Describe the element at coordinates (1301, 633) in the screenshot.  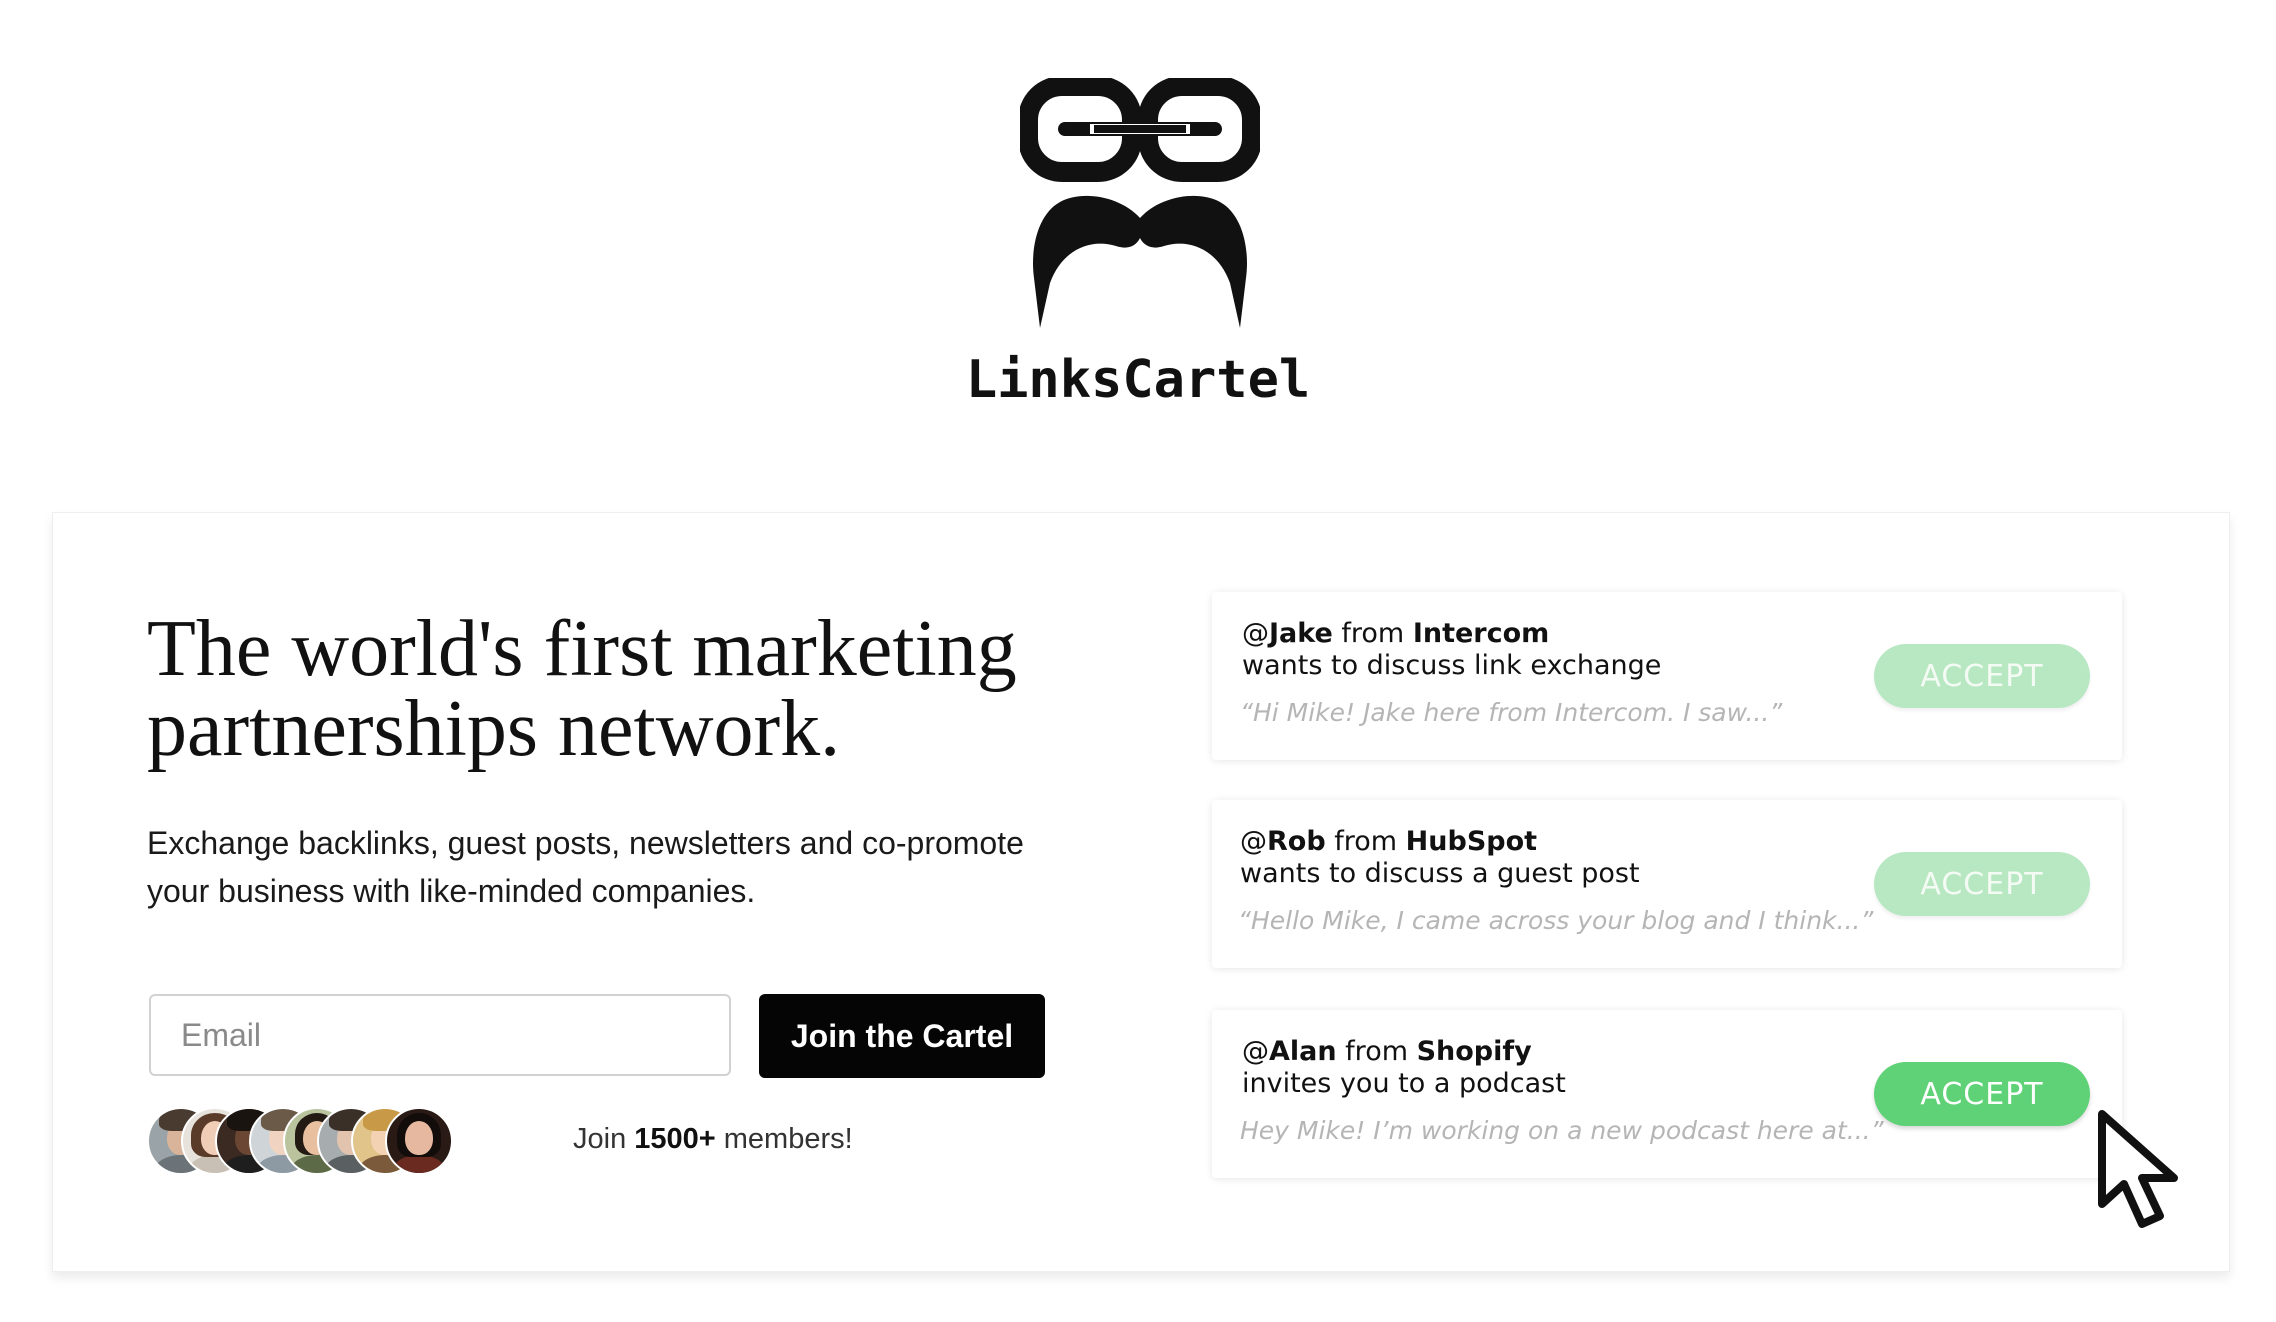
I see `sender-name: Jake` at that location.